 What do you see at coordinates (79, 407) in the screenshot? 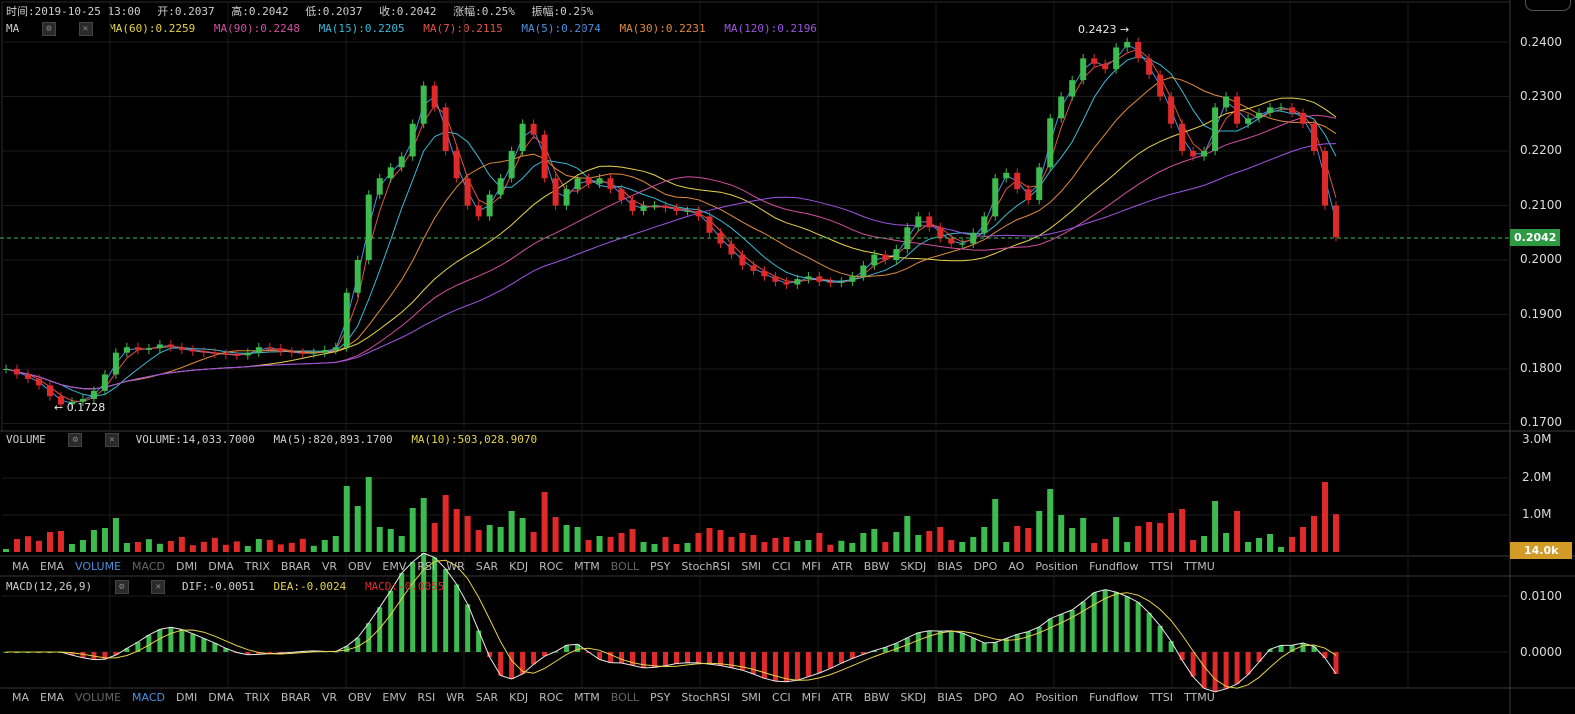
I see `low-annotation: ← 0.1728` at bounding box center [79, 407].